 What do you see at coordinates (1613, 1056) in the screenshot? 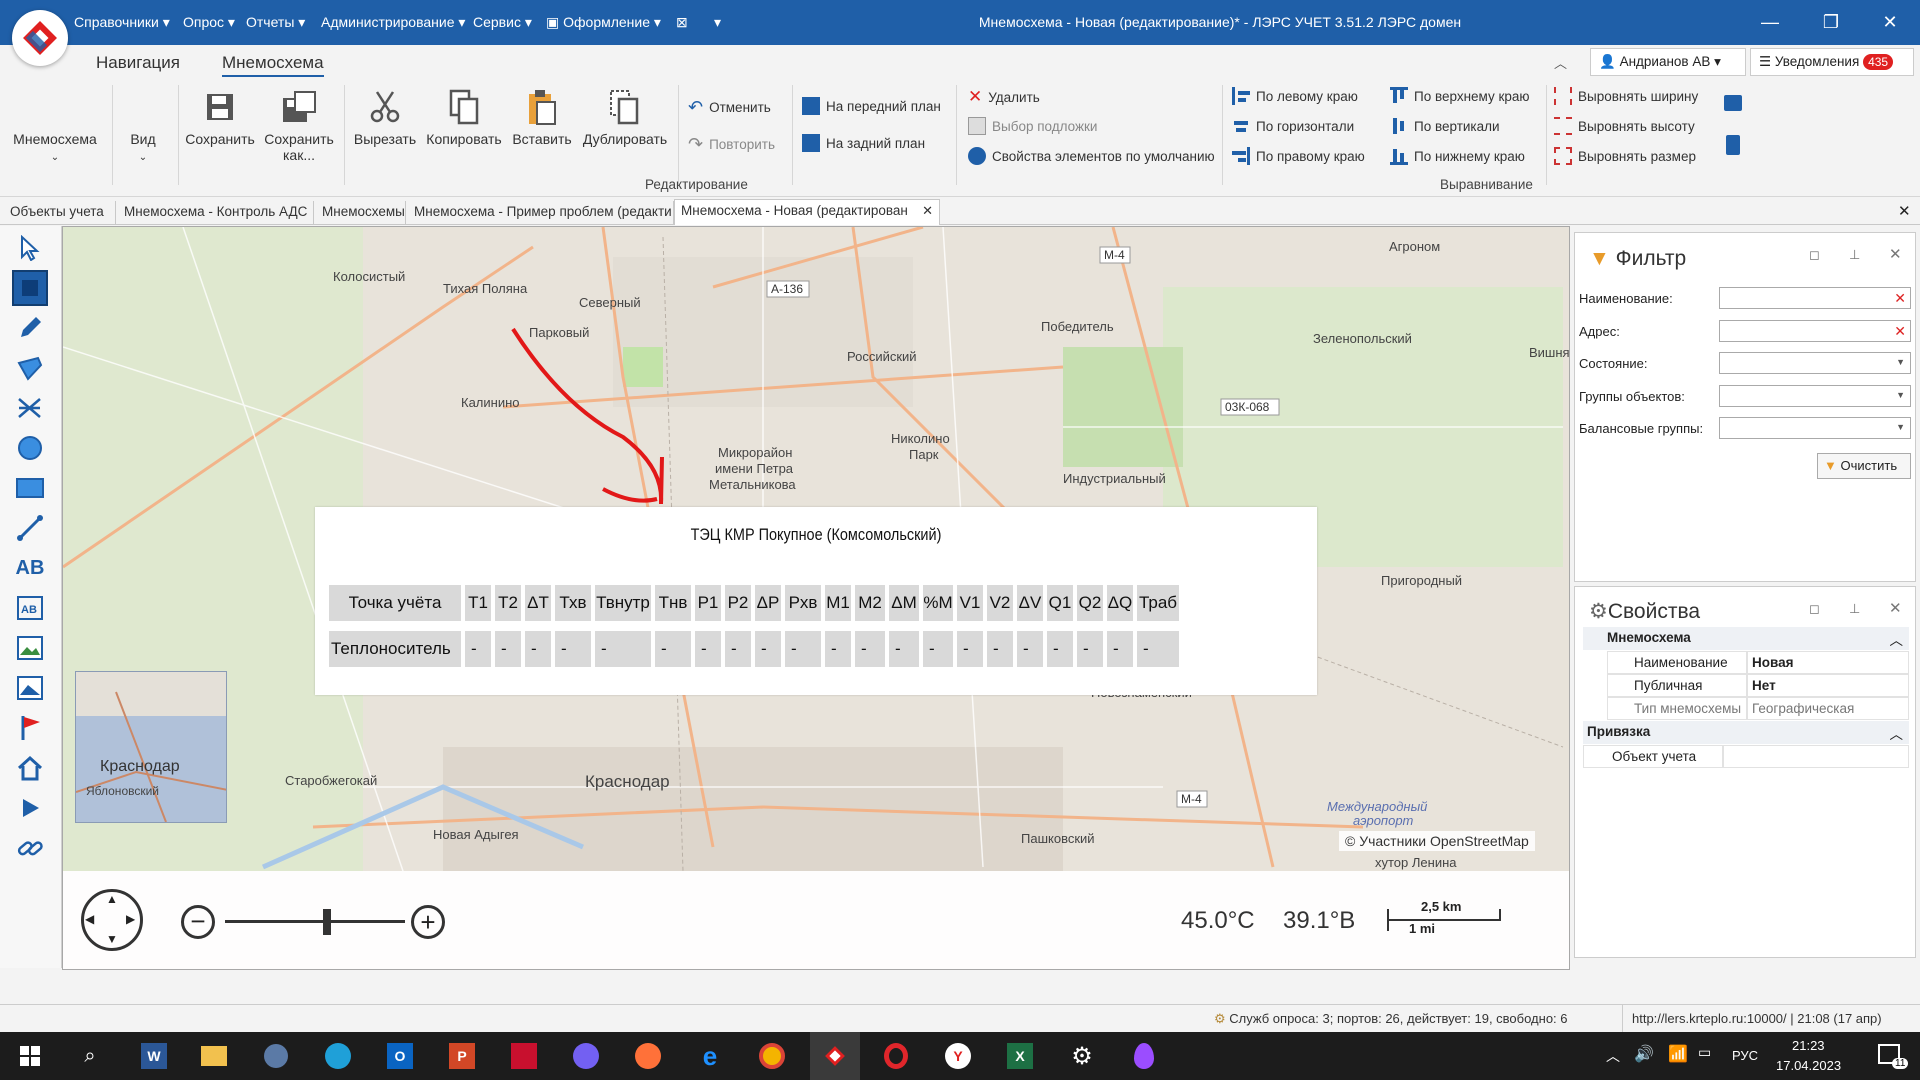
I see `show-hidden-icons: ︿` at bounding box center [1613, 1056].